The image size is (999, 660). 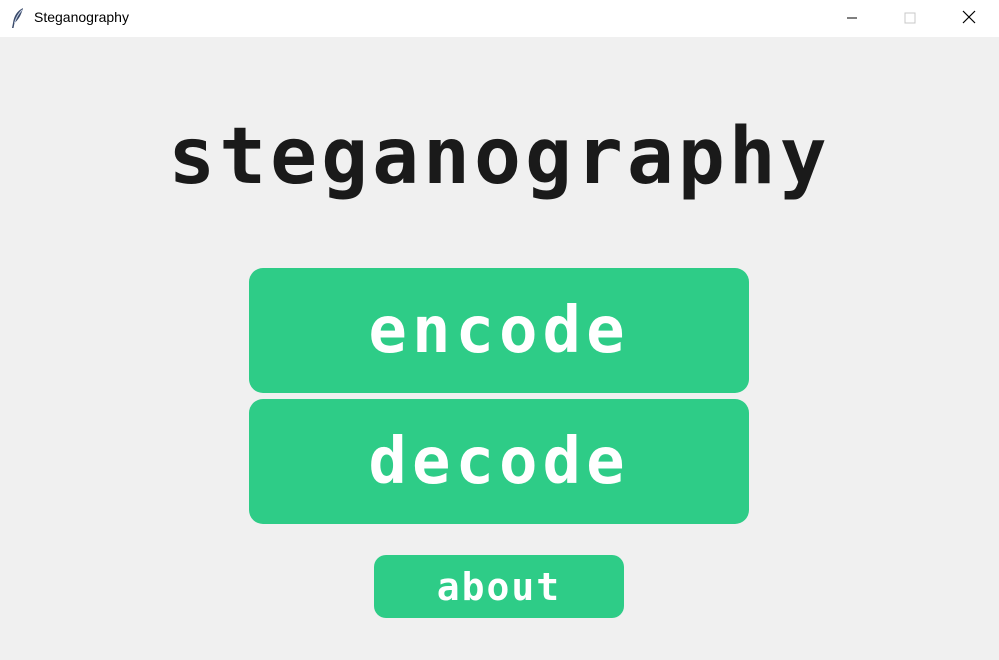 I want to click on encode-button: encode, so click(x=499, y=330).